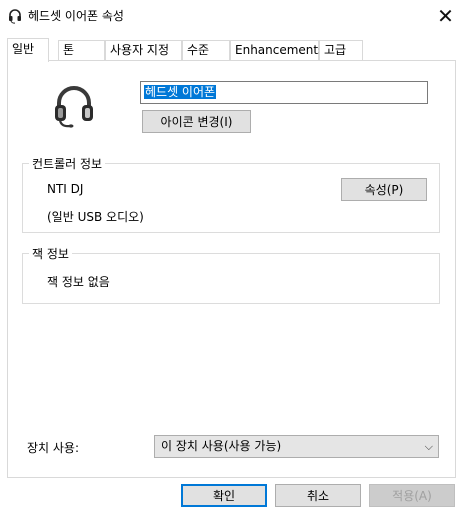  What do you see at coordinates (318, 495) in the screenshot?
I see `cancel-button: 취소` at bounding box center [318, 495].